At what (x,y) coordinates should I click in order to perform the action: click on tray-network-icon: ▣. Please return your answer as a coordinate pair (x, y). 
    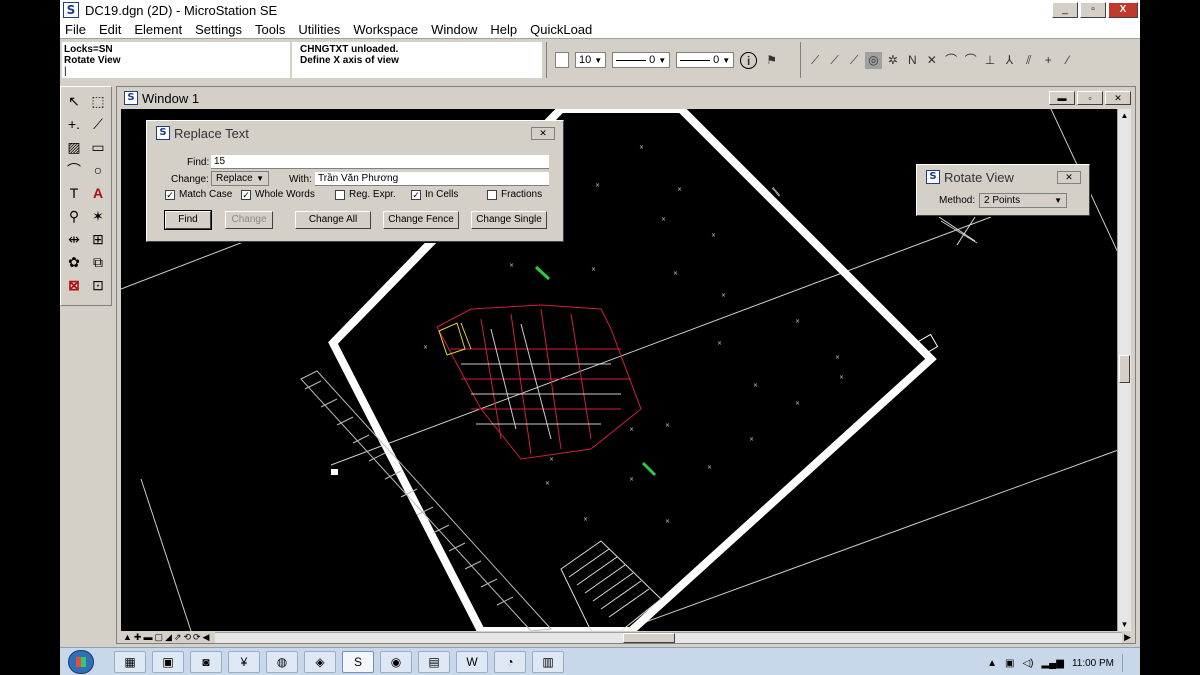
    Looking at the image, I should click on (1009, 663).